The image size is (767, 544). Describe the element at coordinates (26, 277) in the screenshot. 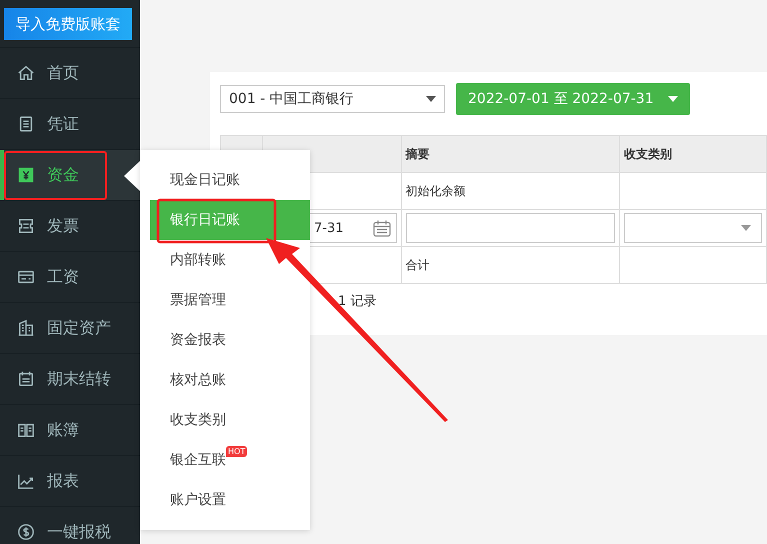

I see `card-icon` at that location.